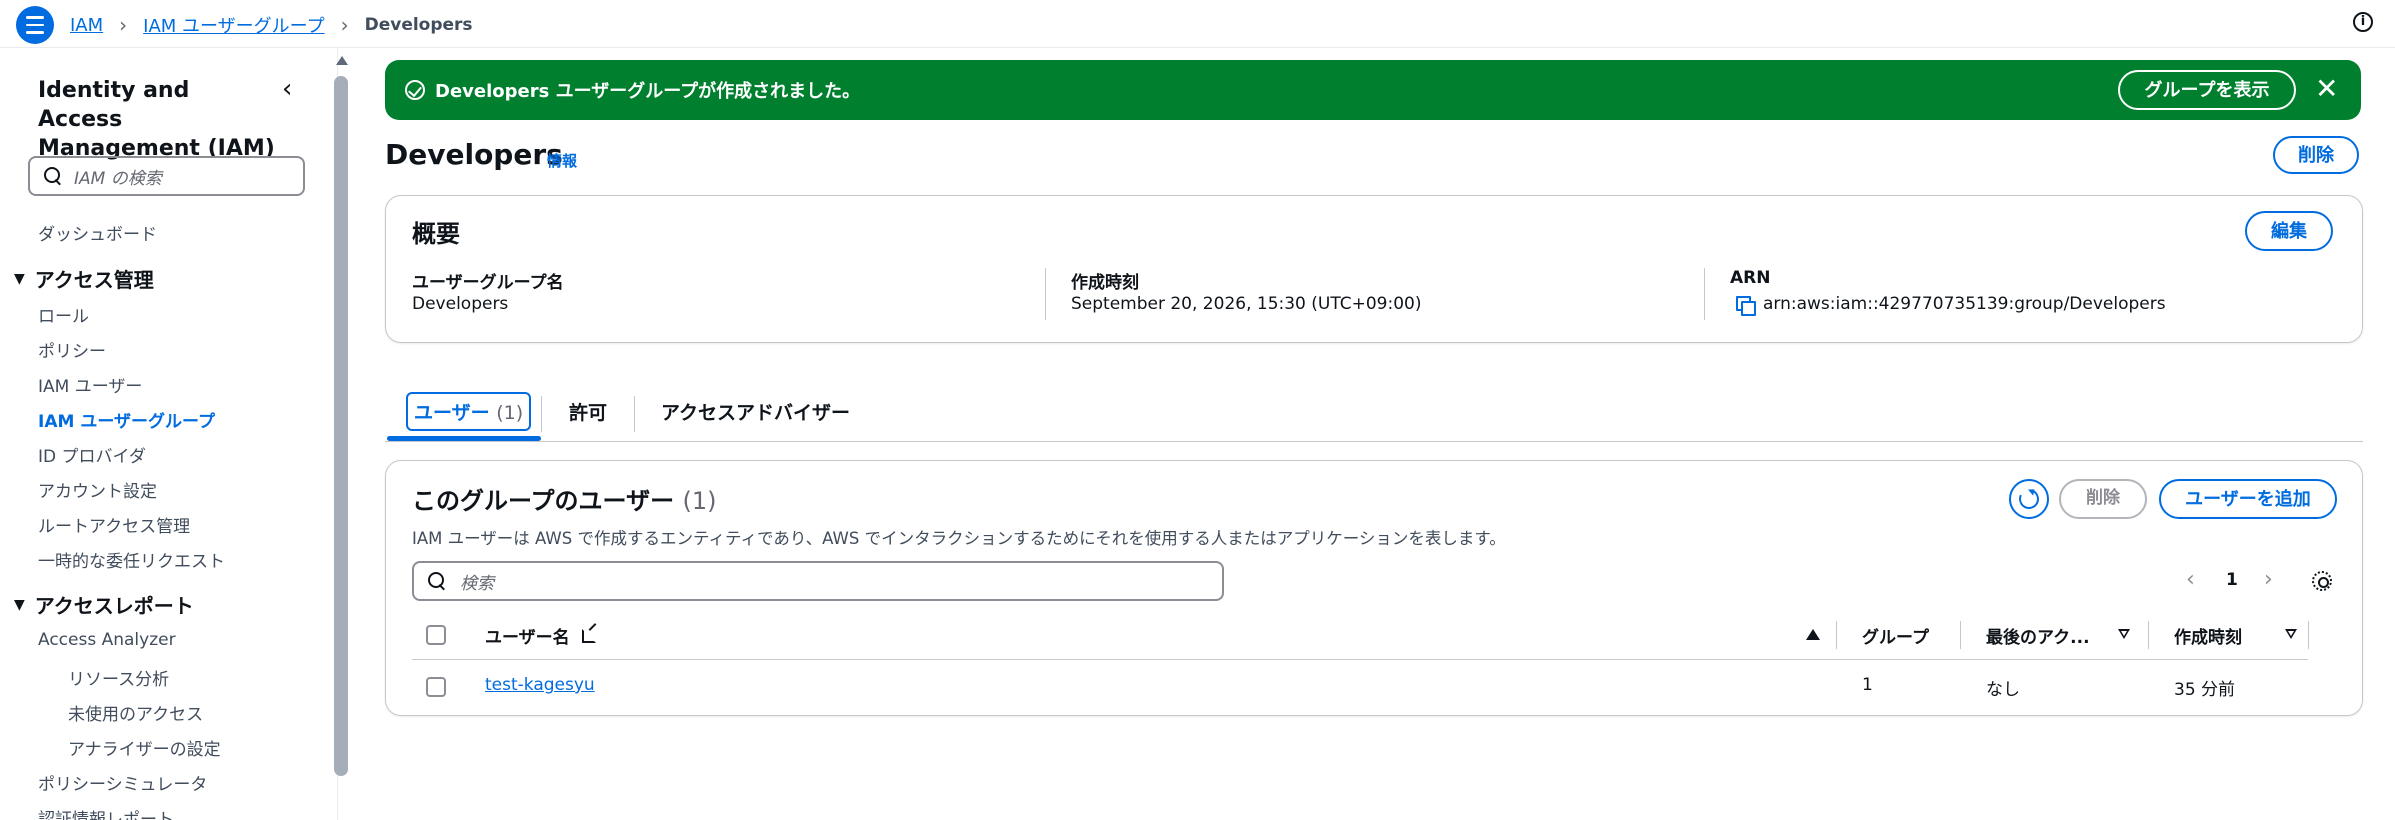 This screenshot has width=2395, height=820. I want to click on creation-time-value: September 20, 2026, 15:30 (UTC+09:00), so click(1246, 304).